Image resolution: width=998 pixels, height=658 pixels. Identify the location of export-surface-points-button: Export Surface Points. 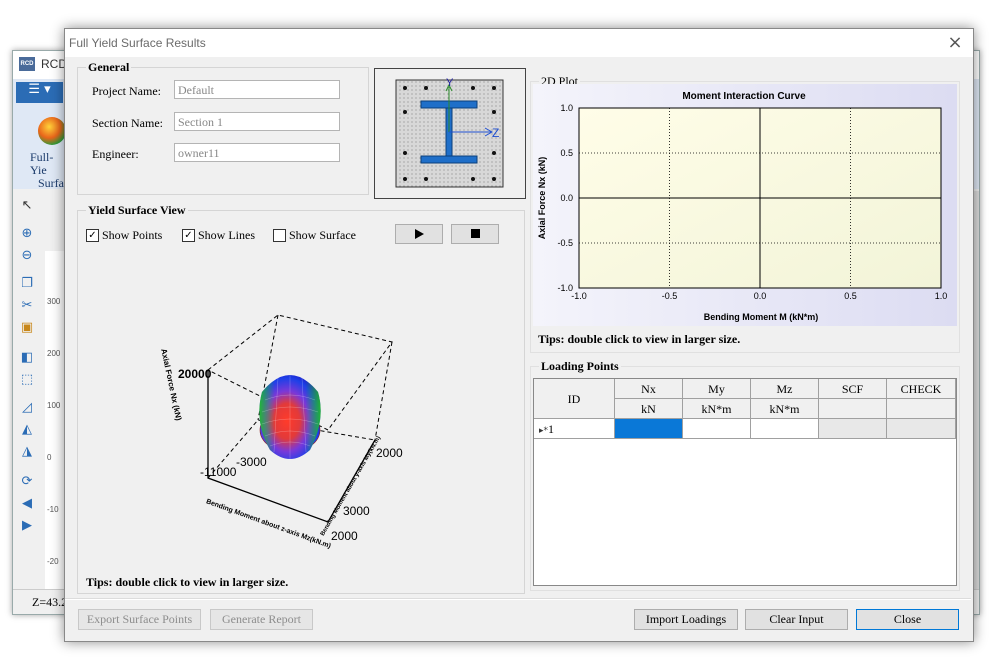
(139, 619).